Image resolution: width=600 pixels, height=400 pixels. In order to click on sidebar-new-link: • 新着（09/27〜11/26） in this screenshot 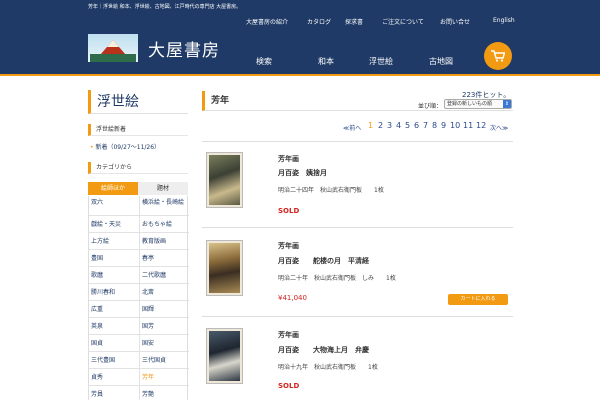, I will do `click(125, 146)`.